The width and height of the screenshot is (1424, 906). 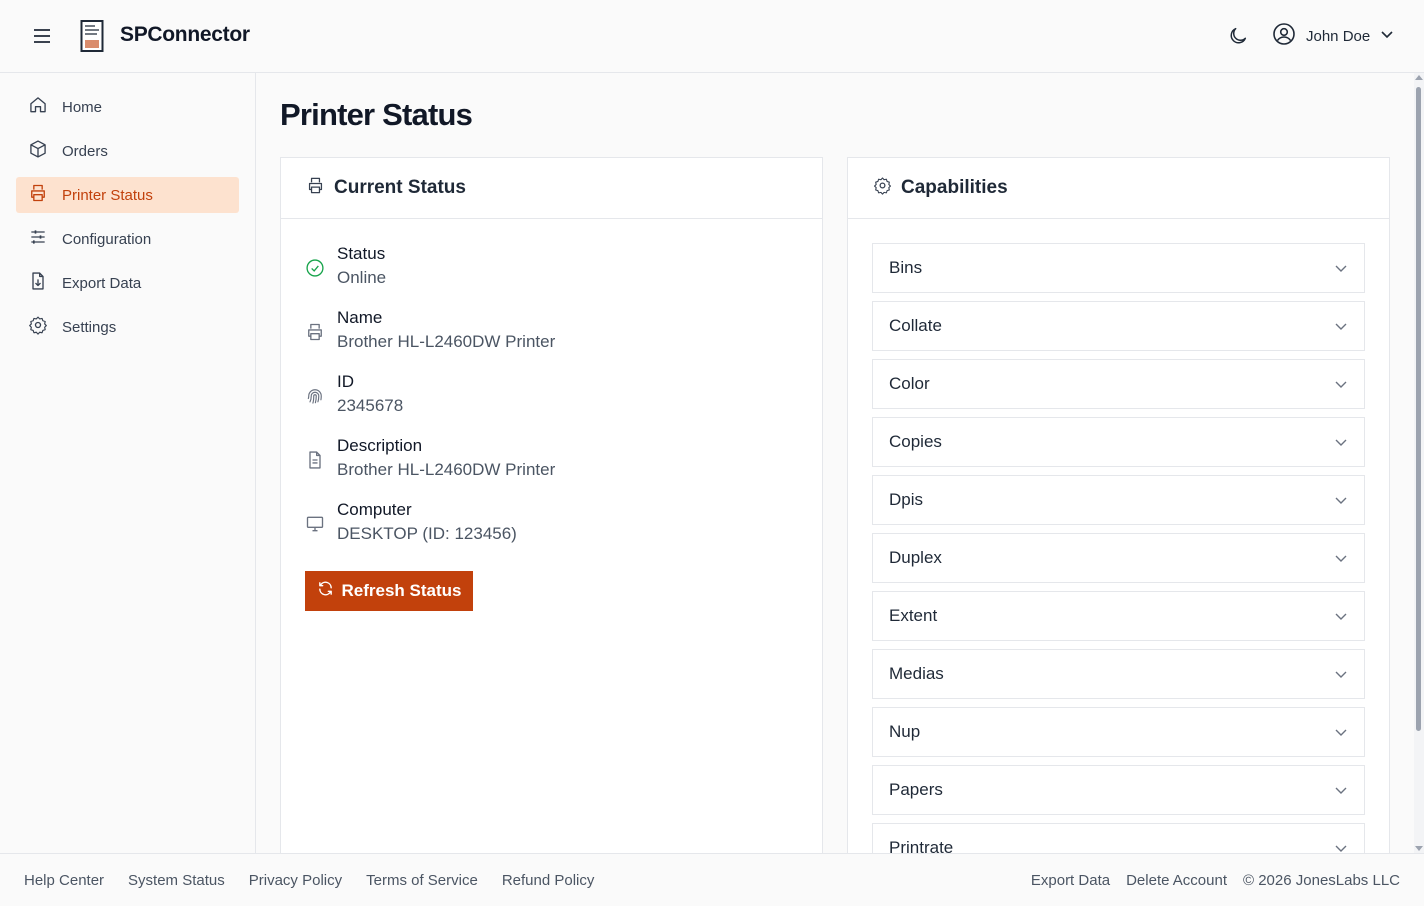 I want to click on accordion-label: Bins, so click(x=906, y=267).